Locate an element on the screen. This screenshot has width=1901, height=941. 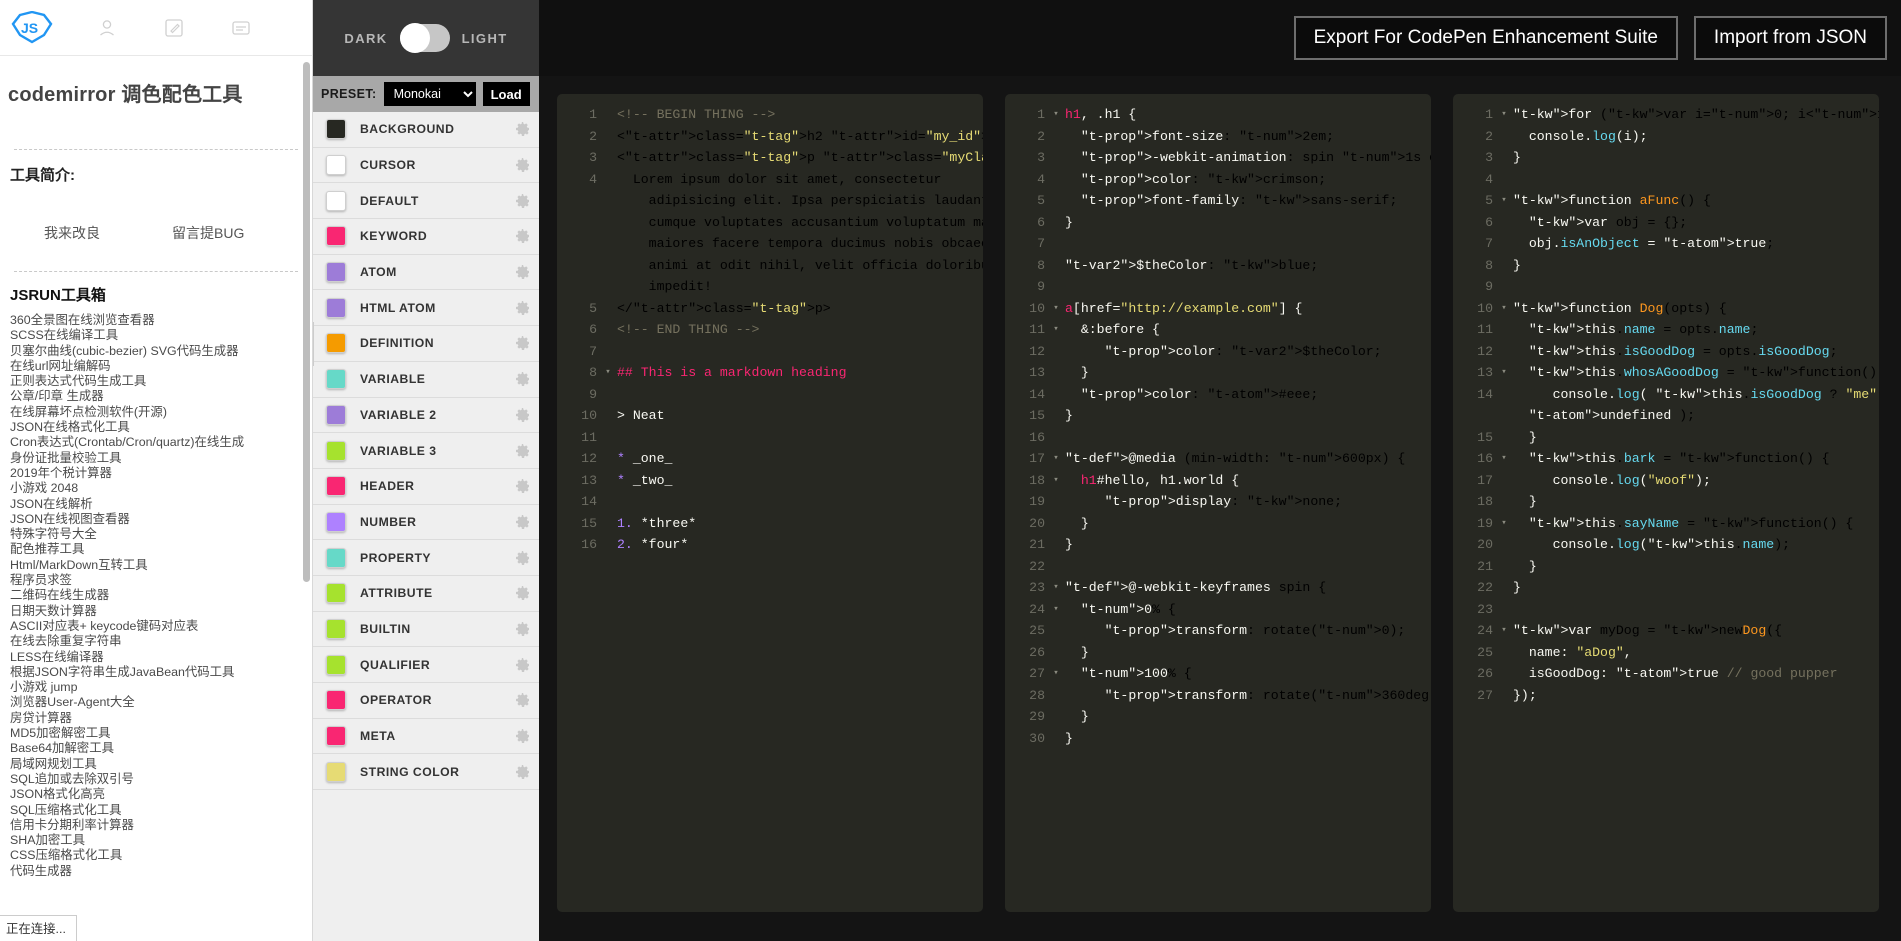
toolbox-link: CSS压缩格式化工具 is located at coordinates (161, 855).